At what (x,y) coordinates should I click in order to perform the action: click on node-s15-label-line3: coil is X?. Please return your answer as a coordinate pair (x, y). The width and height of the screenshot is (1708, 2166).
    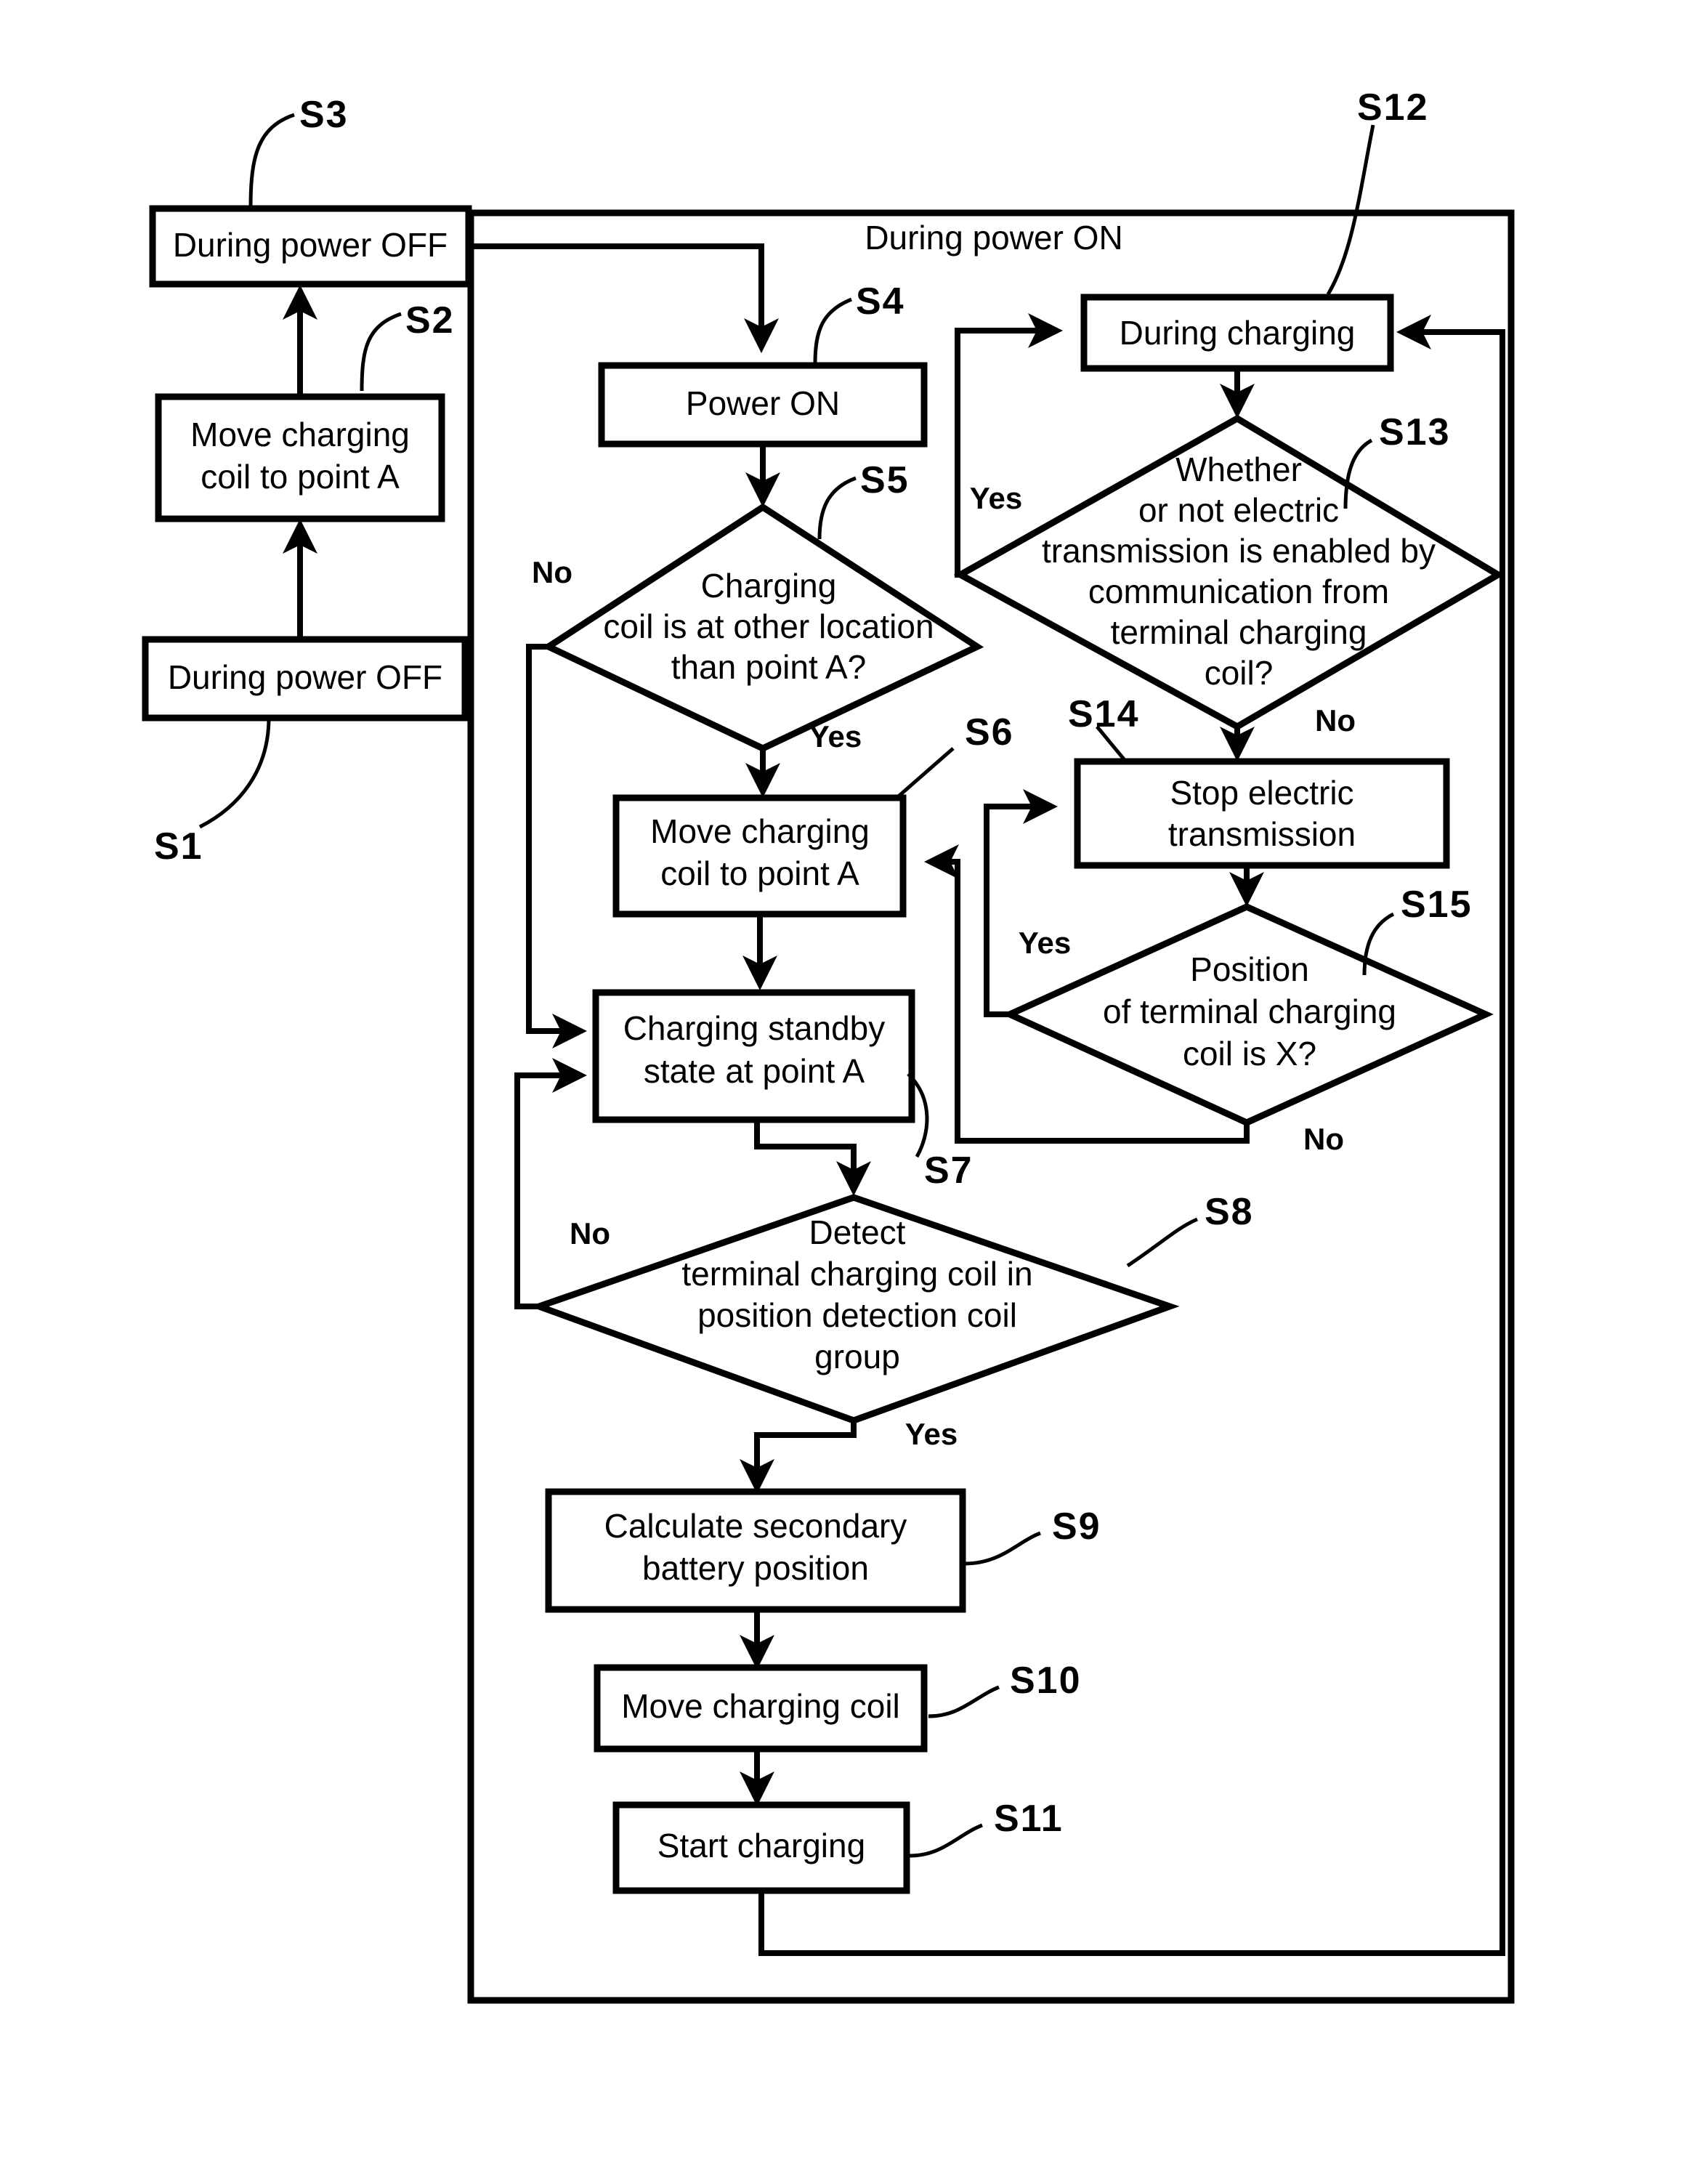
    Looking at the image, I should click on (1249, 1054).